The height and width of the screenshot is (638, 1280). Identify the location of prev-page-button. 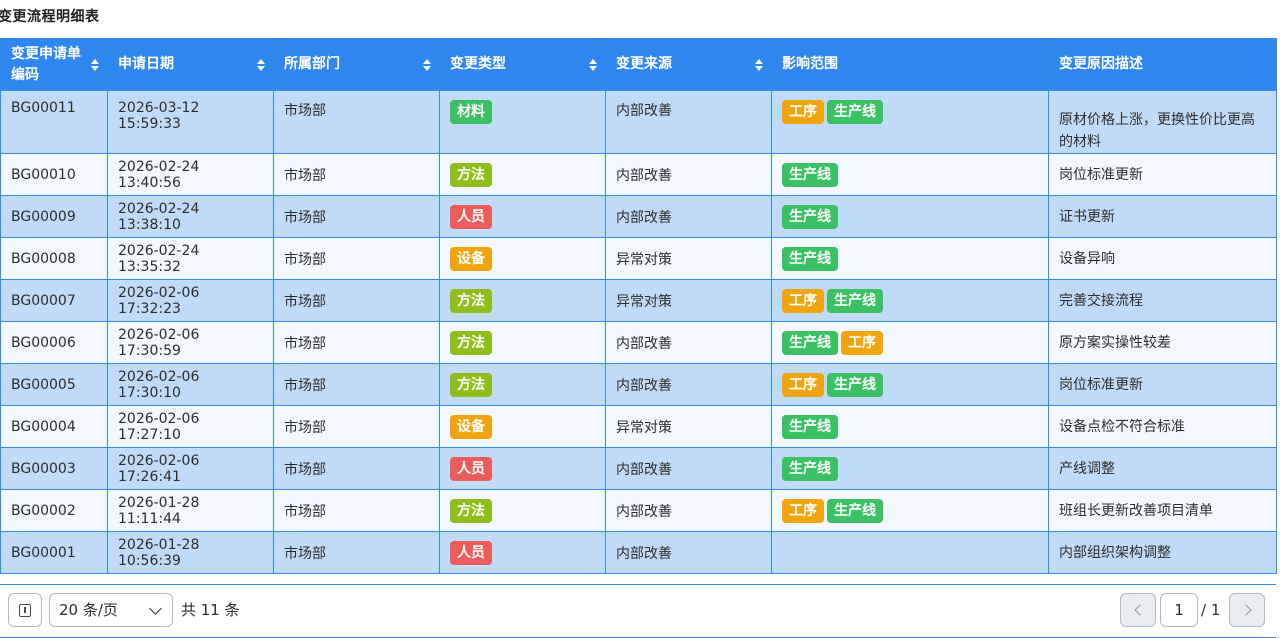
(1138, 610).